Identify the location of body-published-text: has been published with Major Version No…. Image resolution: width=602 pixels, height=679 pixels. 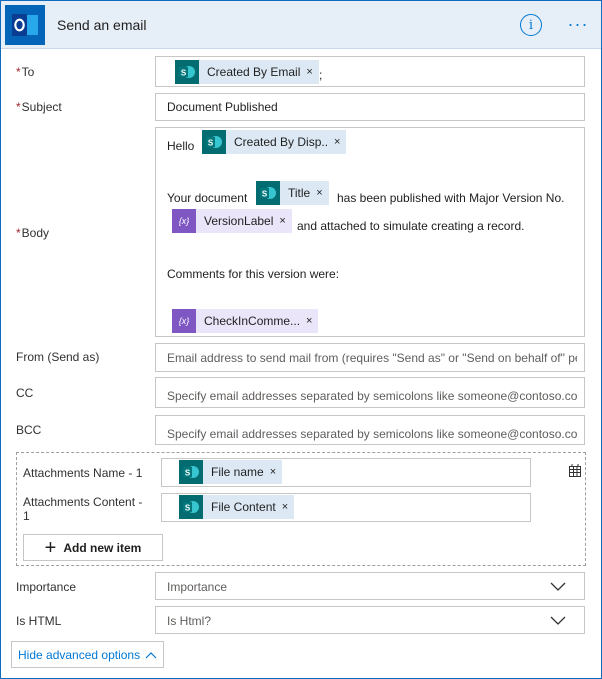
(451, 198).